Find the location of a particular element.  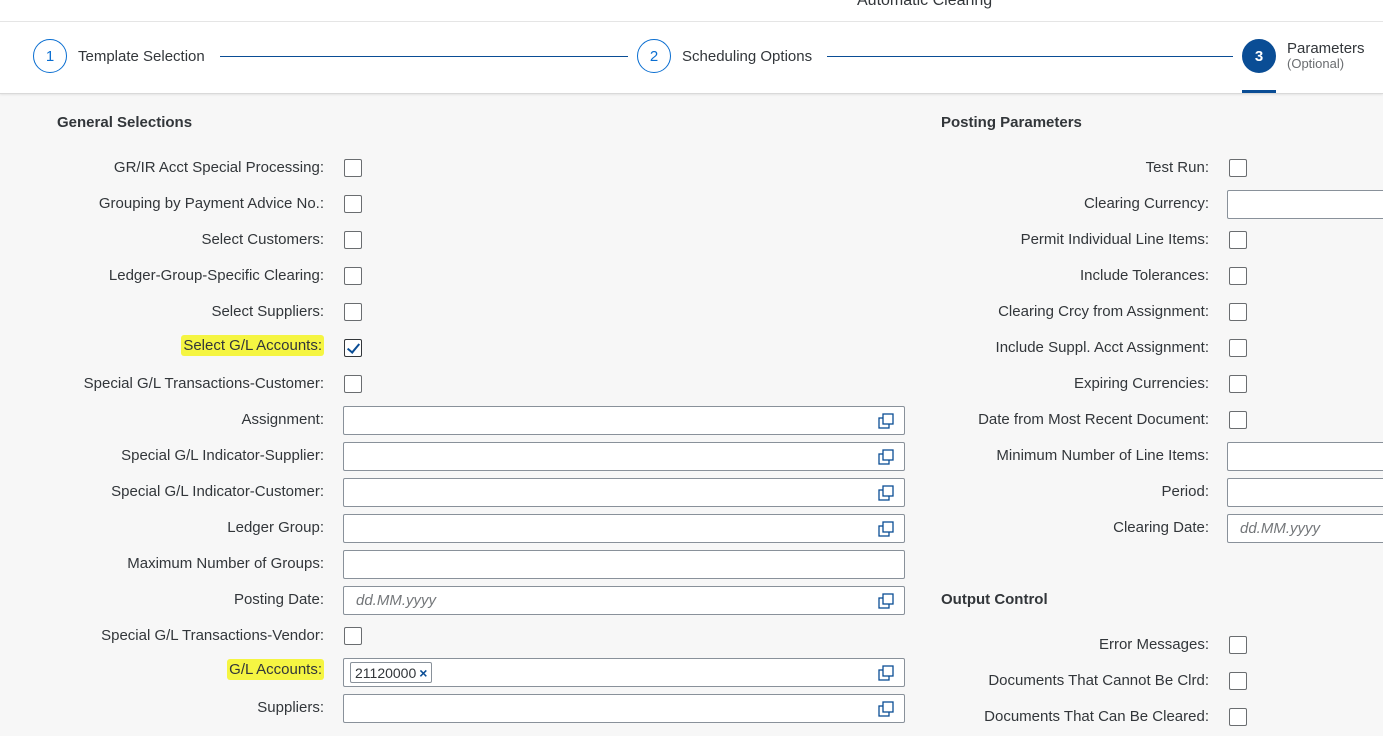

docs-can-clear-checkbox is located at coordinates (1238, 717).